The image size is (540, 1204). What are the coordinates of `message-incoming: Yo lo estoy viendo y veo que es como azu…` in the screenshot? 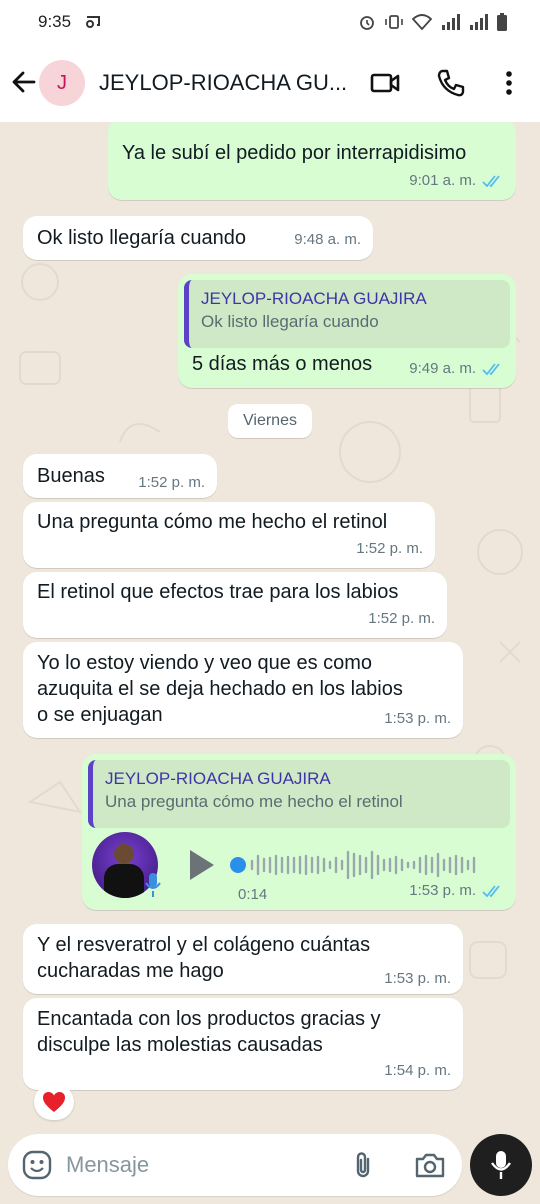 It's located at (243, 690).